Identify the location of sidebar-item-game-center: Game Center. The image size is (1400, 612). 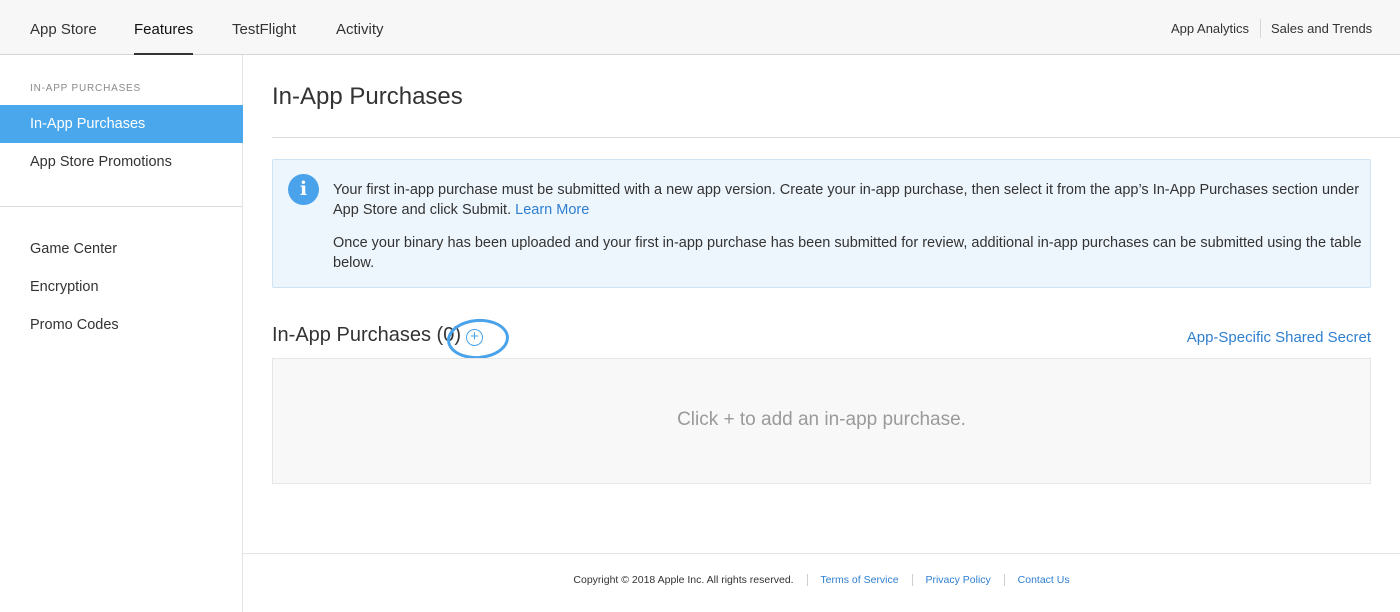
(121, 249).